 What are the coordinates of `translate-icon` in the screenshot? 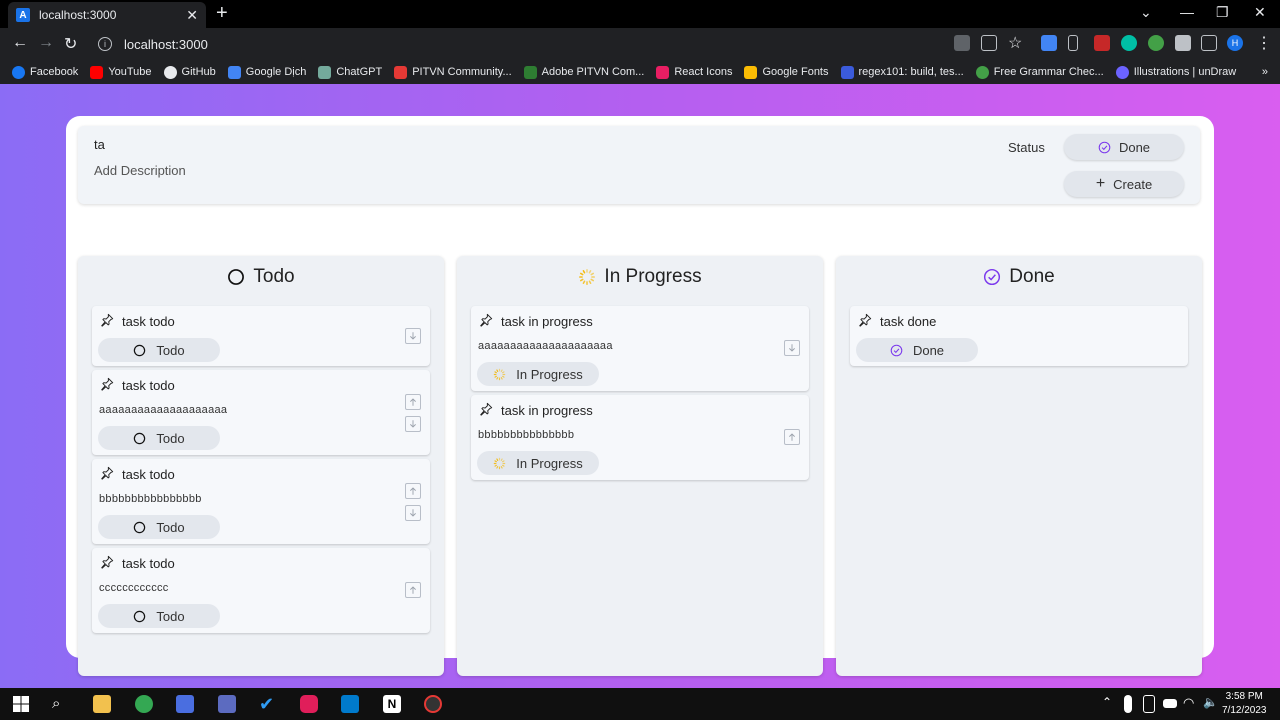 It's located at (962, 43).